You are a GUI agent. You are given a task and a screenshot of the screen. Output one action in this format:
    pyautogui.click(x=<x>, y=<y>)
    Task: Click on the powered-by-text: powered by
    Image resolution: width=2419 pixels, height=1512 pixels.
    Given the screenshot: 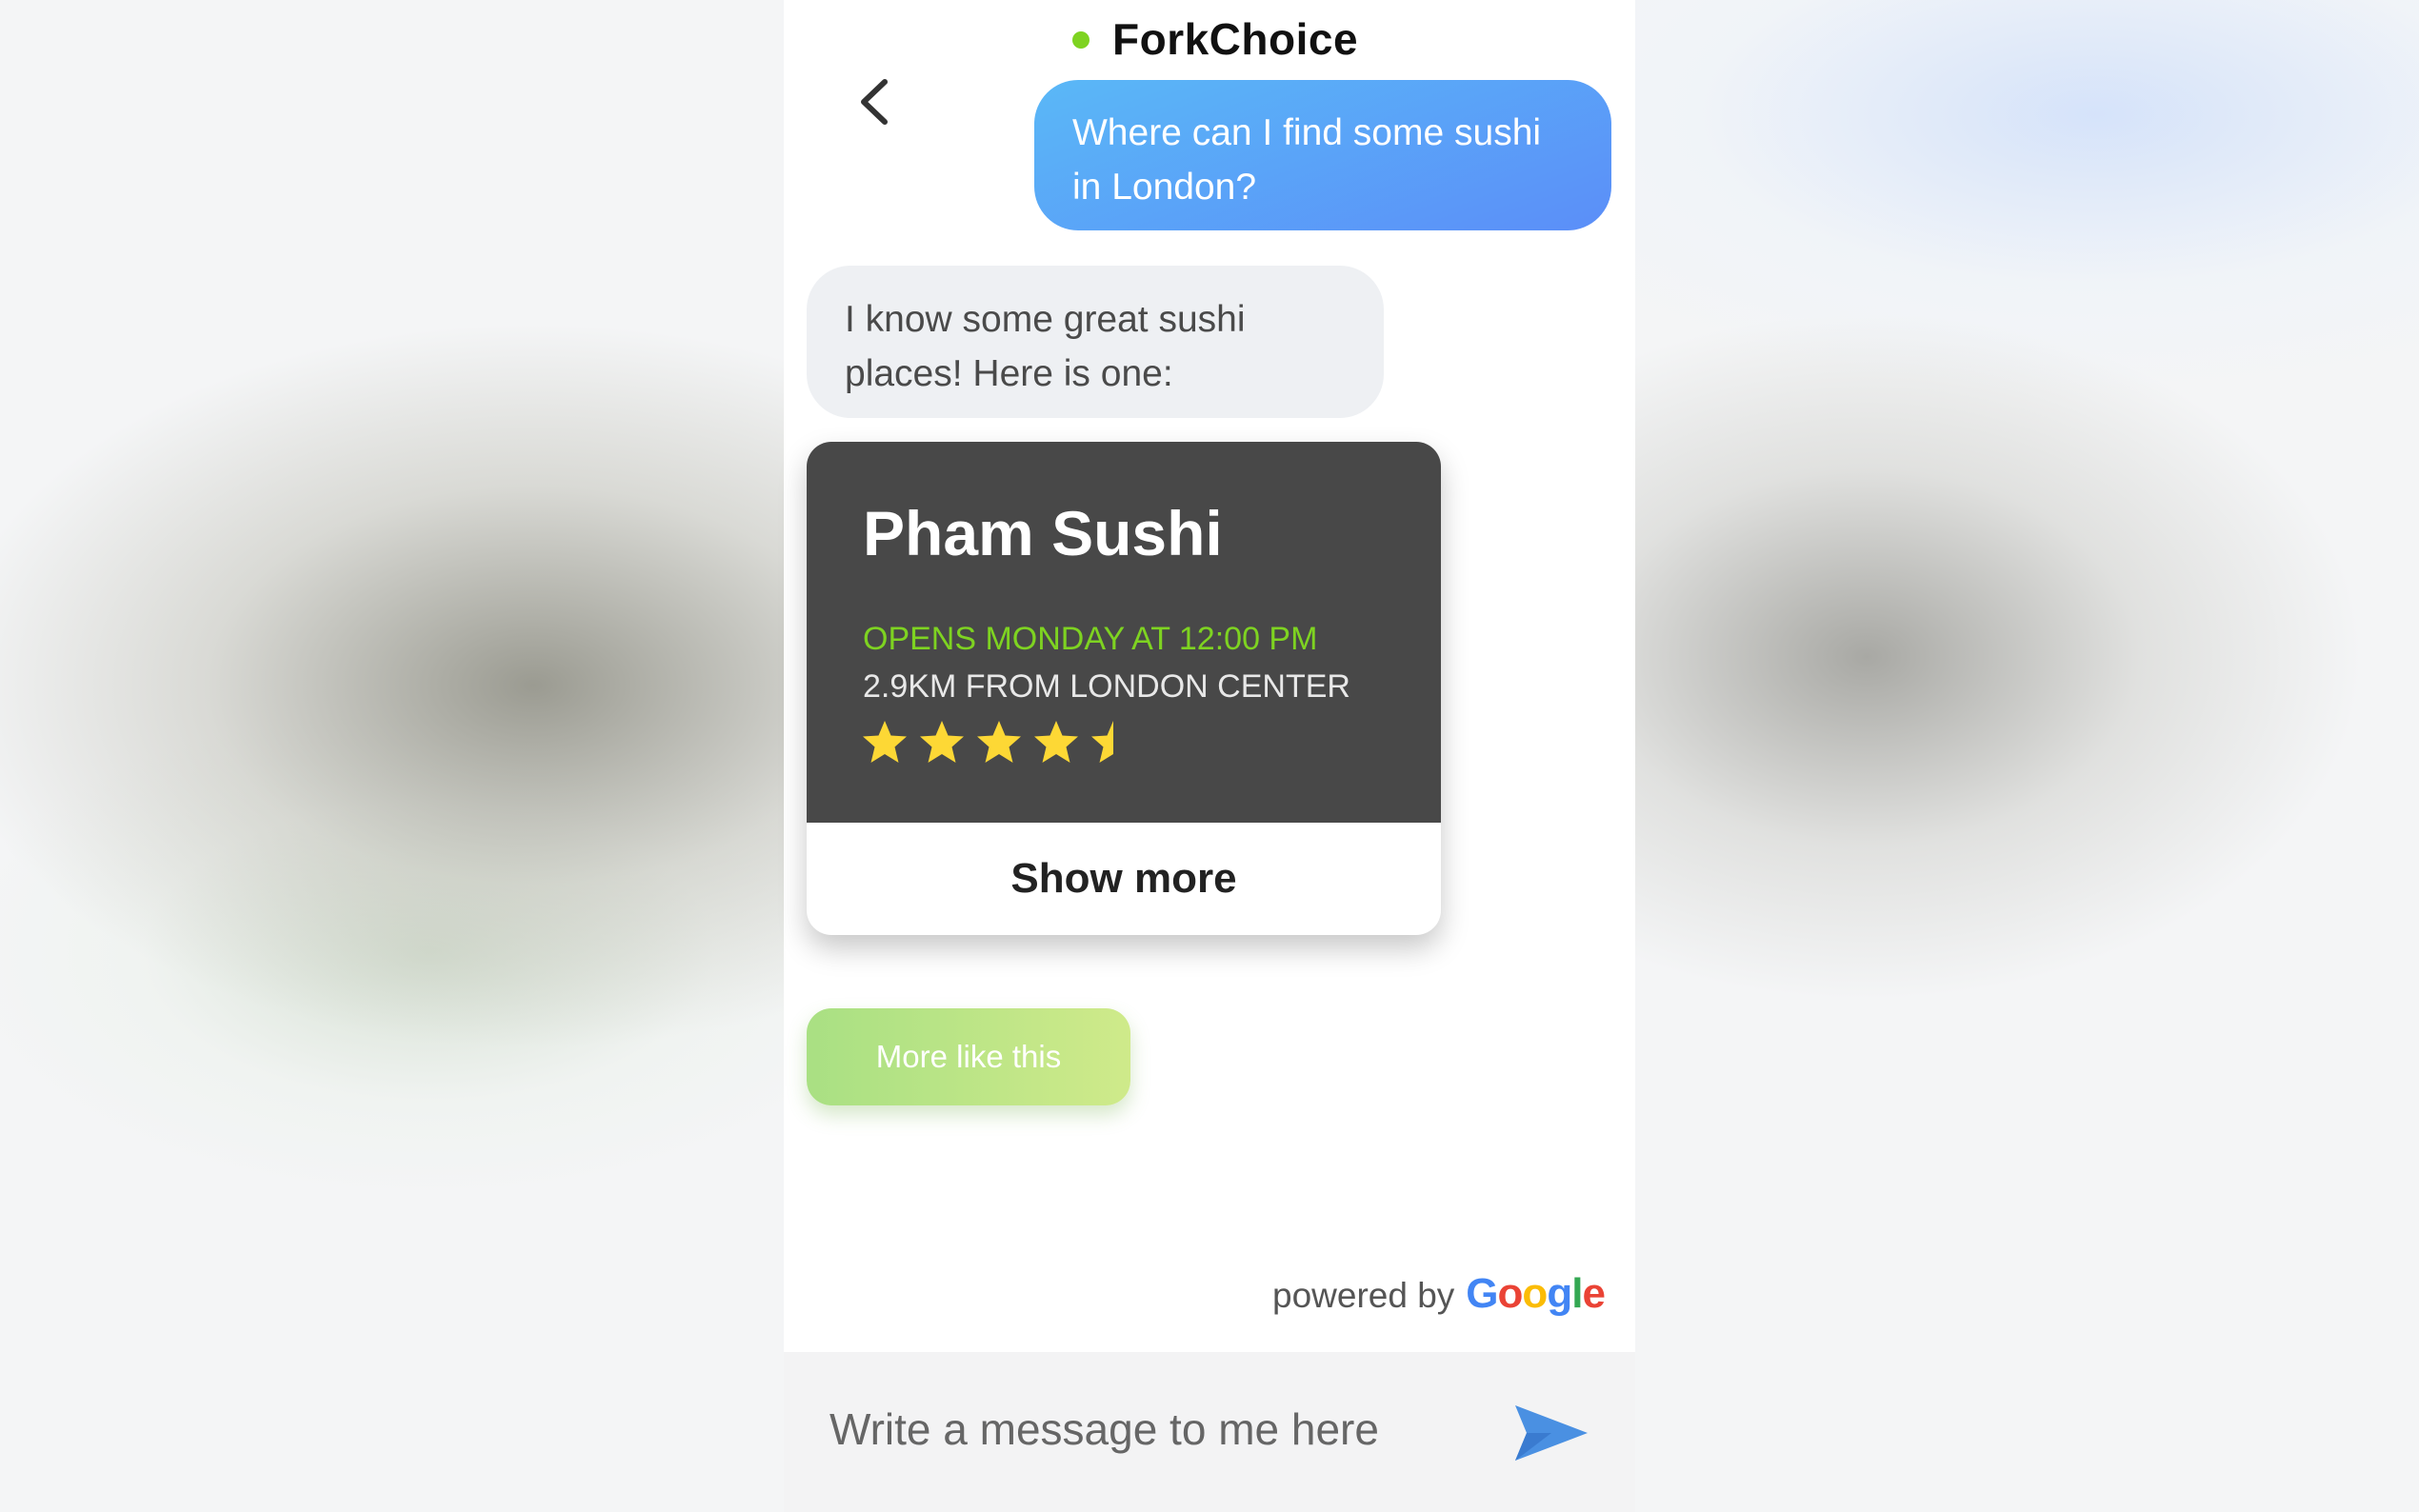 What is the action you would take?
    pyautogui.click(x=1363, y=1295)
    